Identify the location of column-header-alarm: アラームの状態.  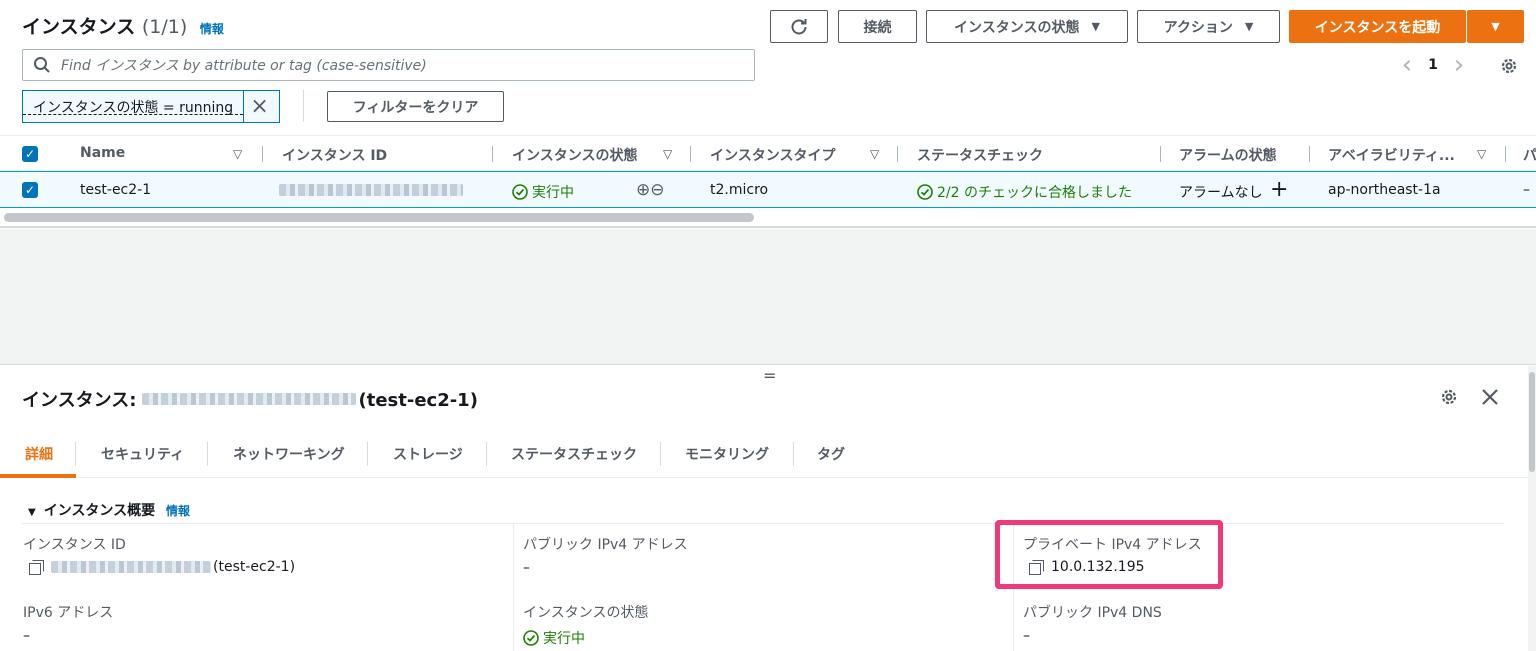
(1228, 155).